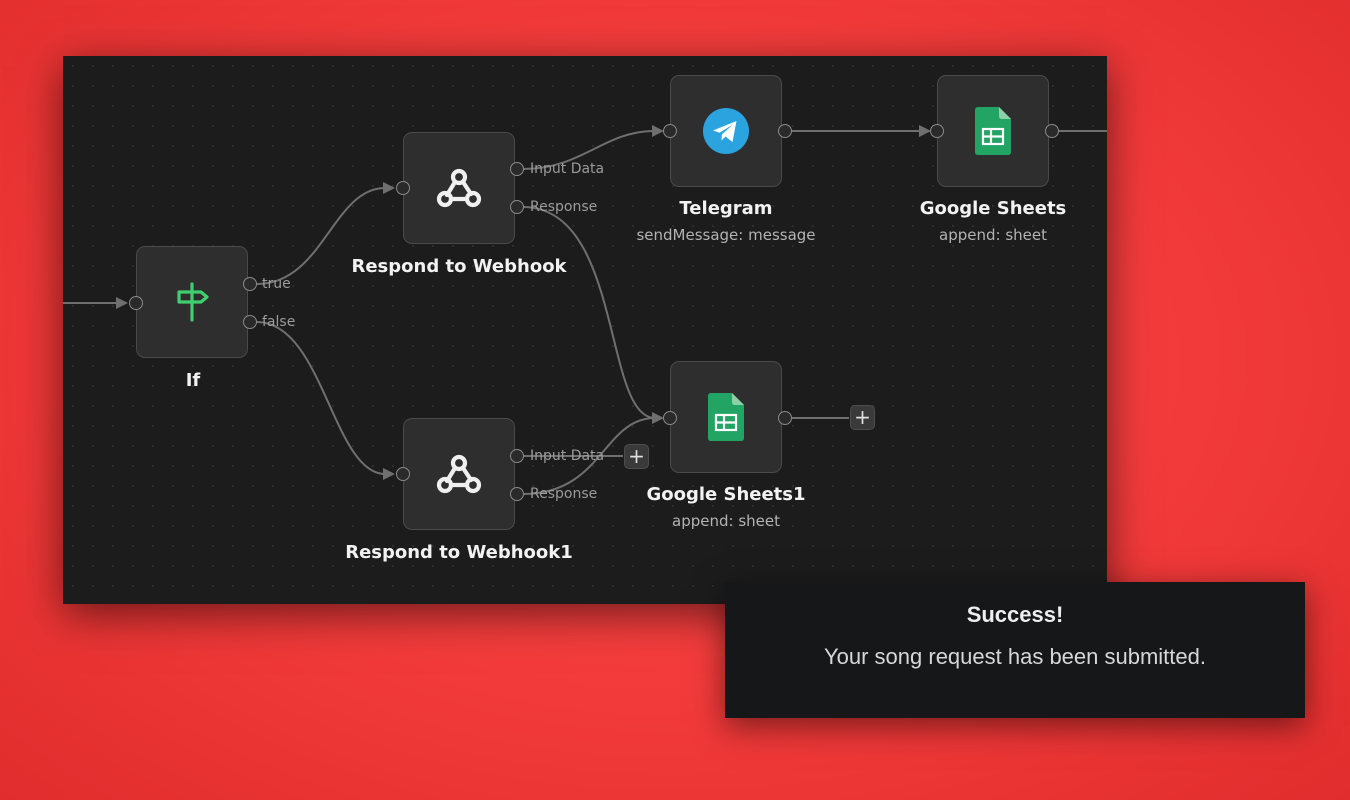  I want to click on respond1-title: Respond to Webhook1, so click(459, 552).